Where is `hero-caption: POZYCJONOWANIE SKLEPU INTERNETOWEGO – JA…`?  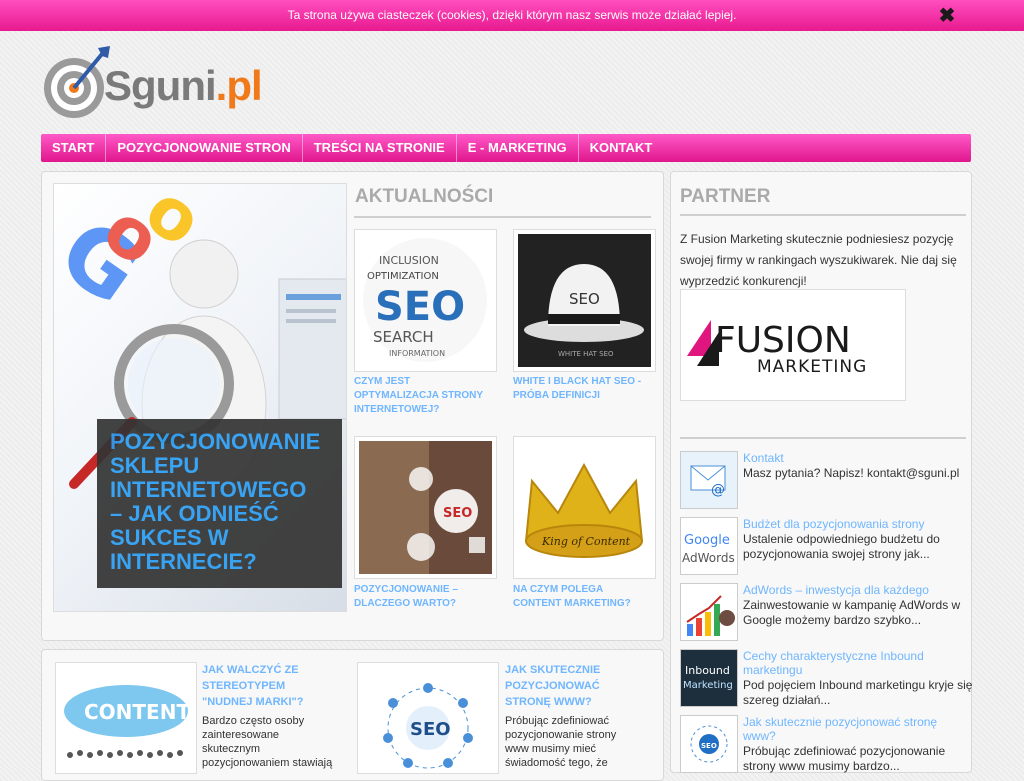 hero-caption: POZYCJONOWANIE SKLEPU INTERNETOWEGO – JA… is located at coordinates (219, 503).